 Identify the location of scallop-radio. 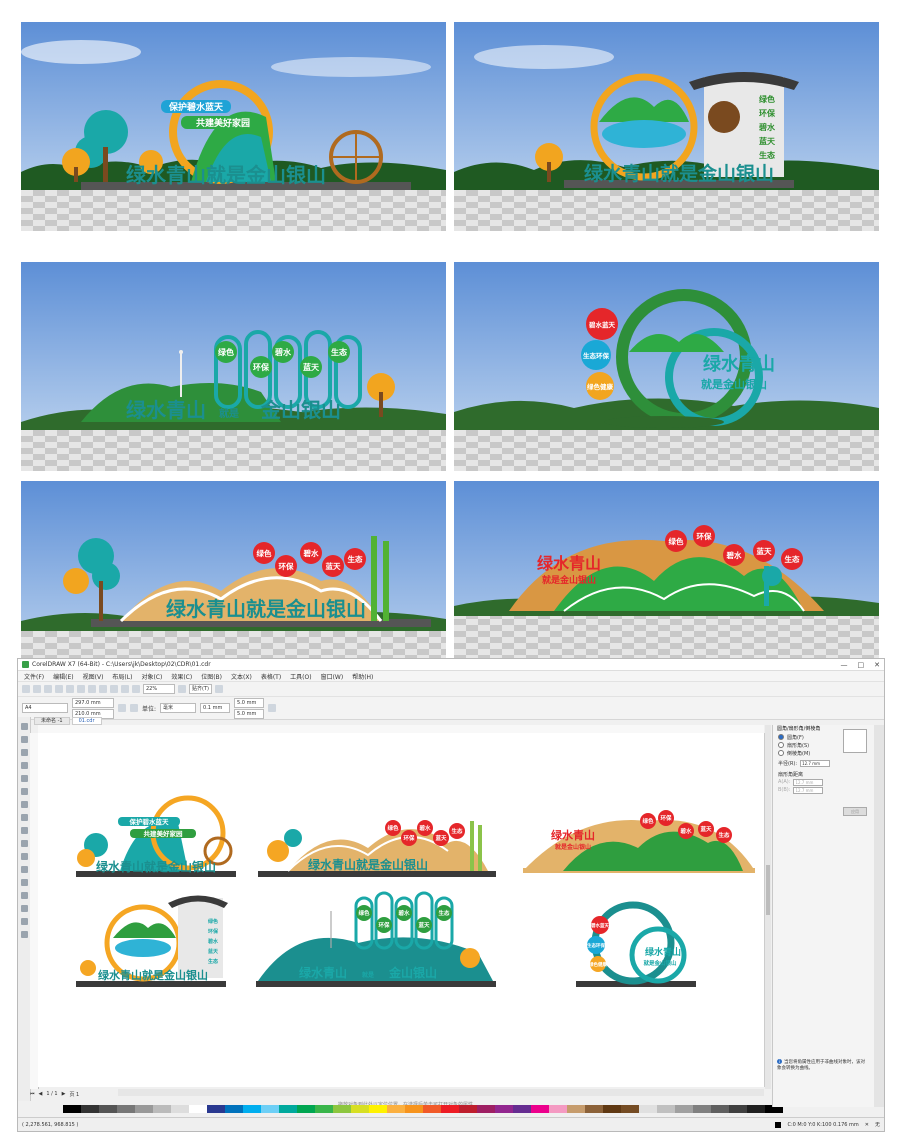
(781, 745).